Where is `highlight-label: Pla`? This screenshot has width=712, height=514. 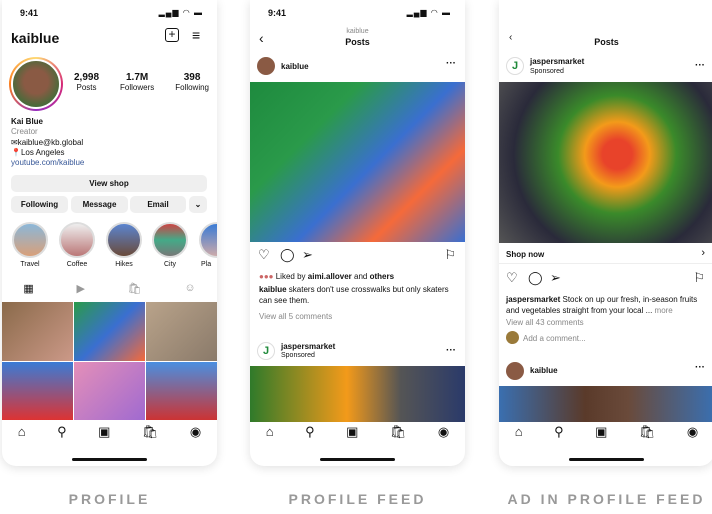
highlight-label: Pla is located at coordinates (206, 264).